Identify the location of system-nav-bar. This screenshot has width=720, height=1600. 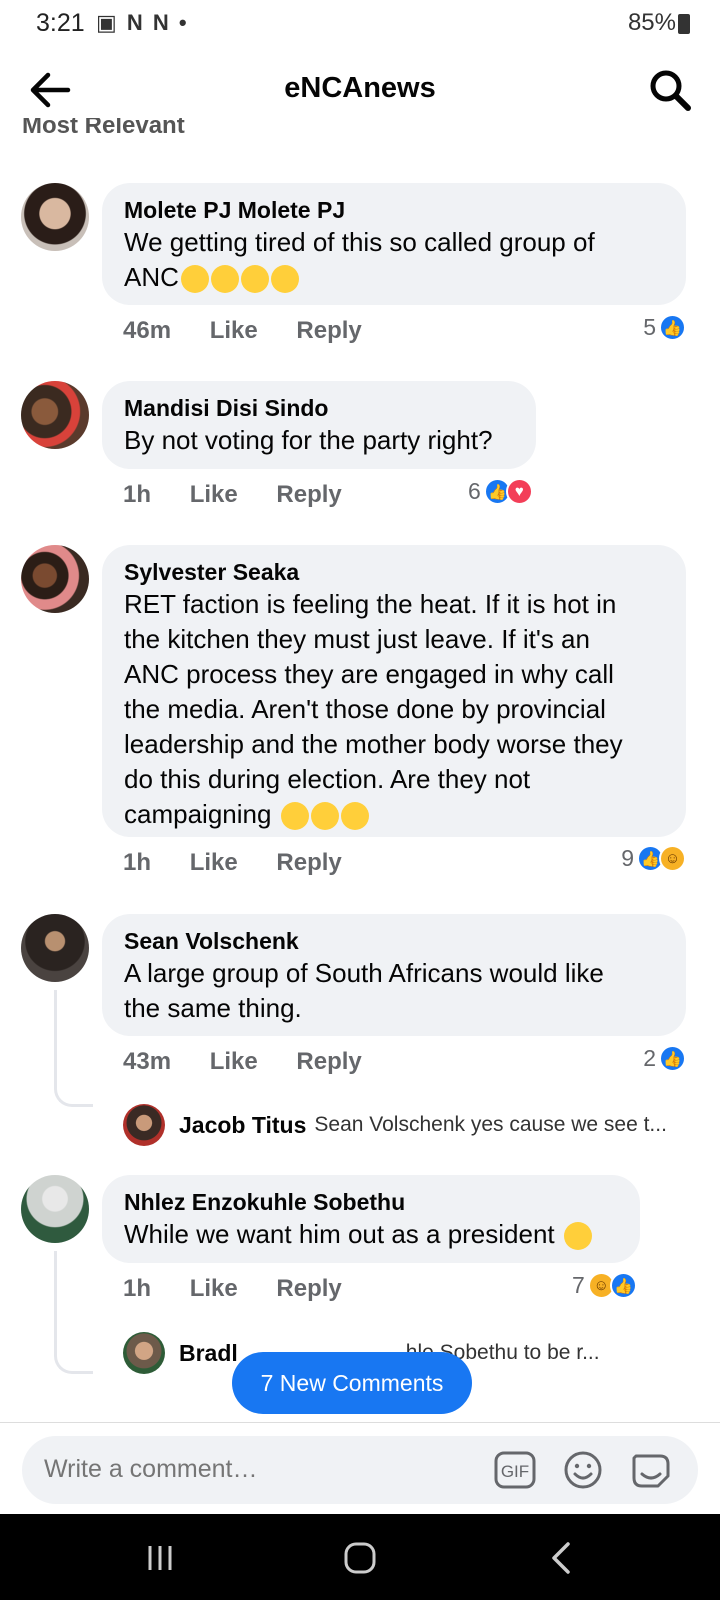
(360, 1557).